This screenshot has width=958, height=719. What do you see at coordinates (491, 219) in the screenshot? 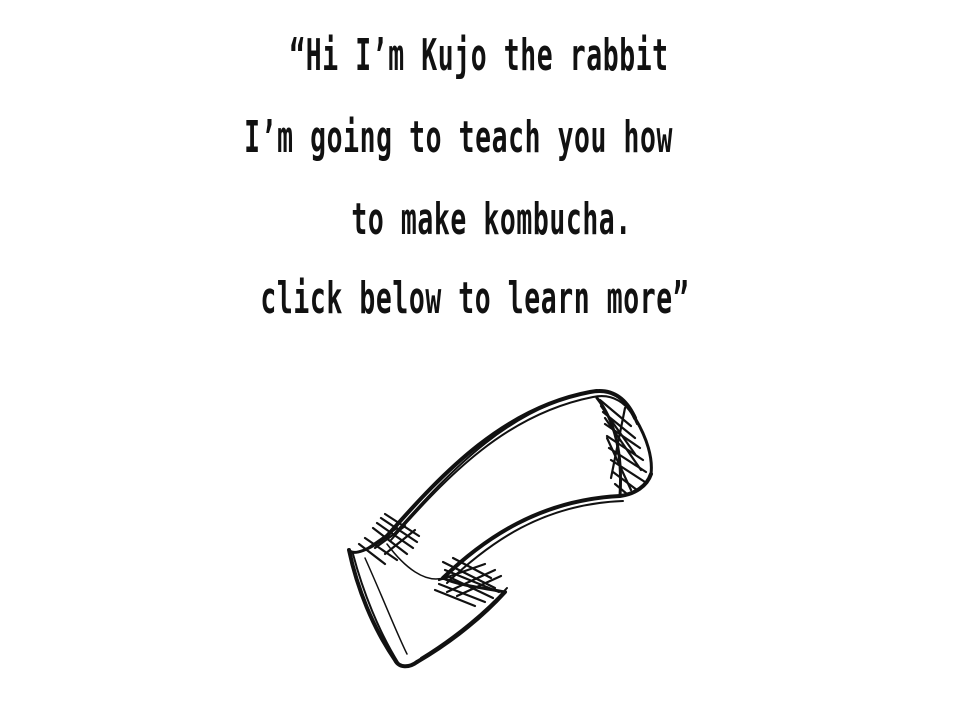
I see `speech-line-3: to make kombucha.` at bounding box center [491, 219].